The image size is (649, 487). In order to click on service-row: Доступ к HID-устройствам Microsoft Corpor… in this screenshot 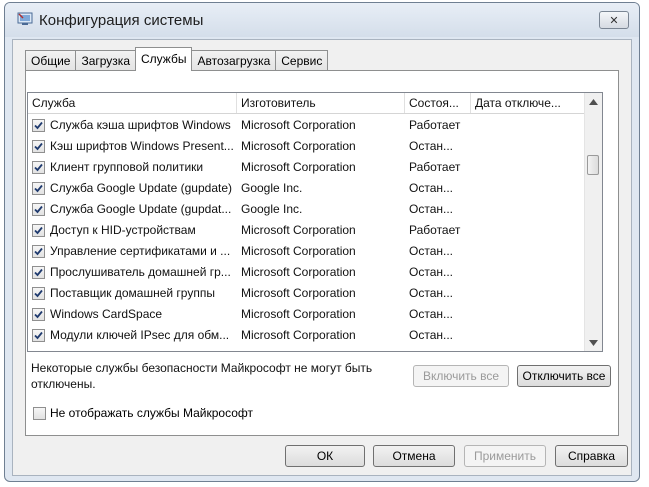, I will do `click(307, 230)`.